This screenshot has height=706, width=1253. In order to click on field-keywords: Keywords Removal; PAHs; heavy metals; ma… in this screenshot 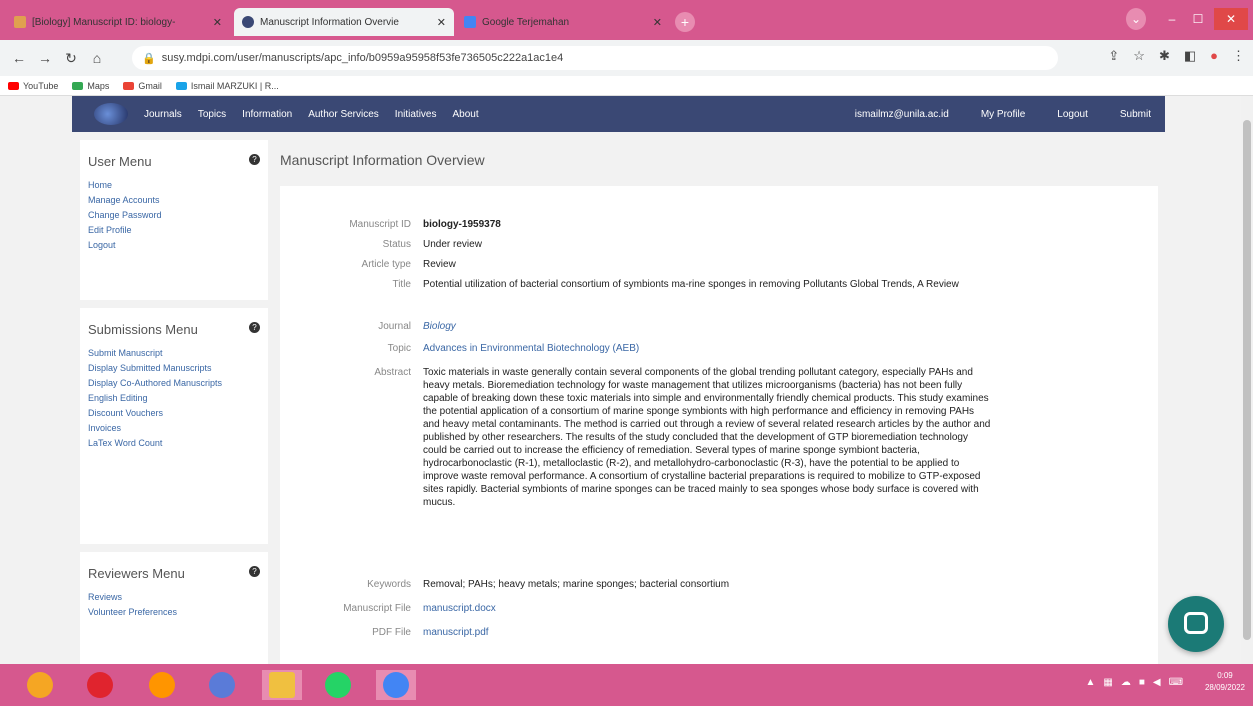, I will do `click(548, 584)`.